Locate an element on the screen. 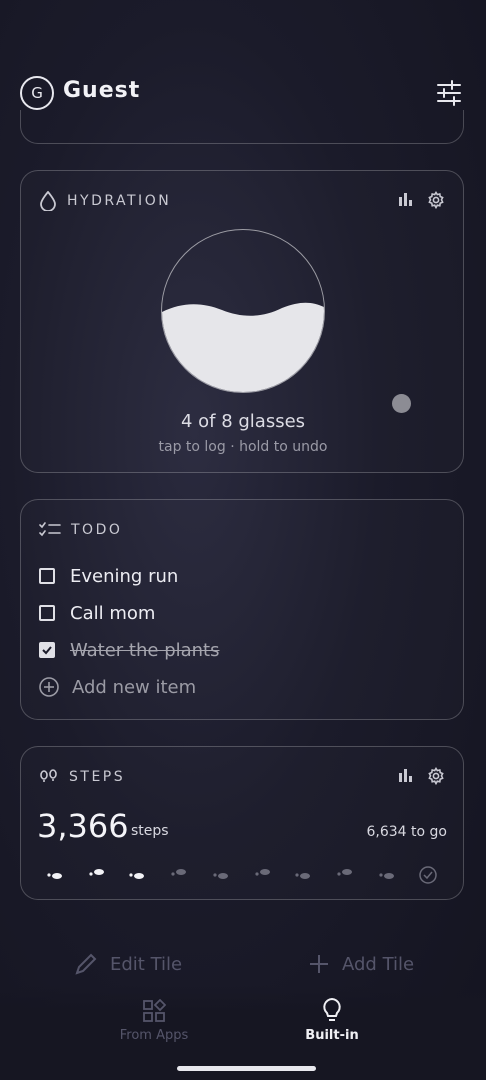 The height and width of the screenshot is (1080, 486). todo-item: Water the plants is located at coordinates (129, 650).